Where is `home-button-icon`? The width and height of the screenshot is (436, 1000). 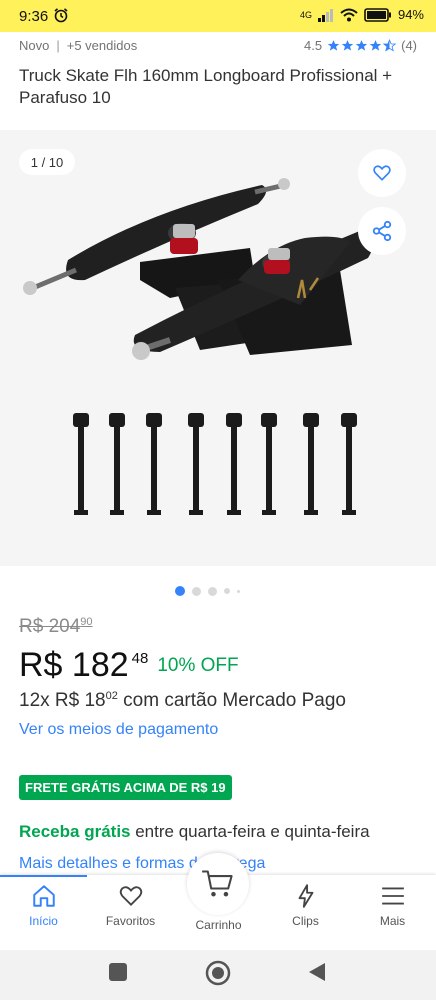 home-button-icon is located at coordinates (218, 973).